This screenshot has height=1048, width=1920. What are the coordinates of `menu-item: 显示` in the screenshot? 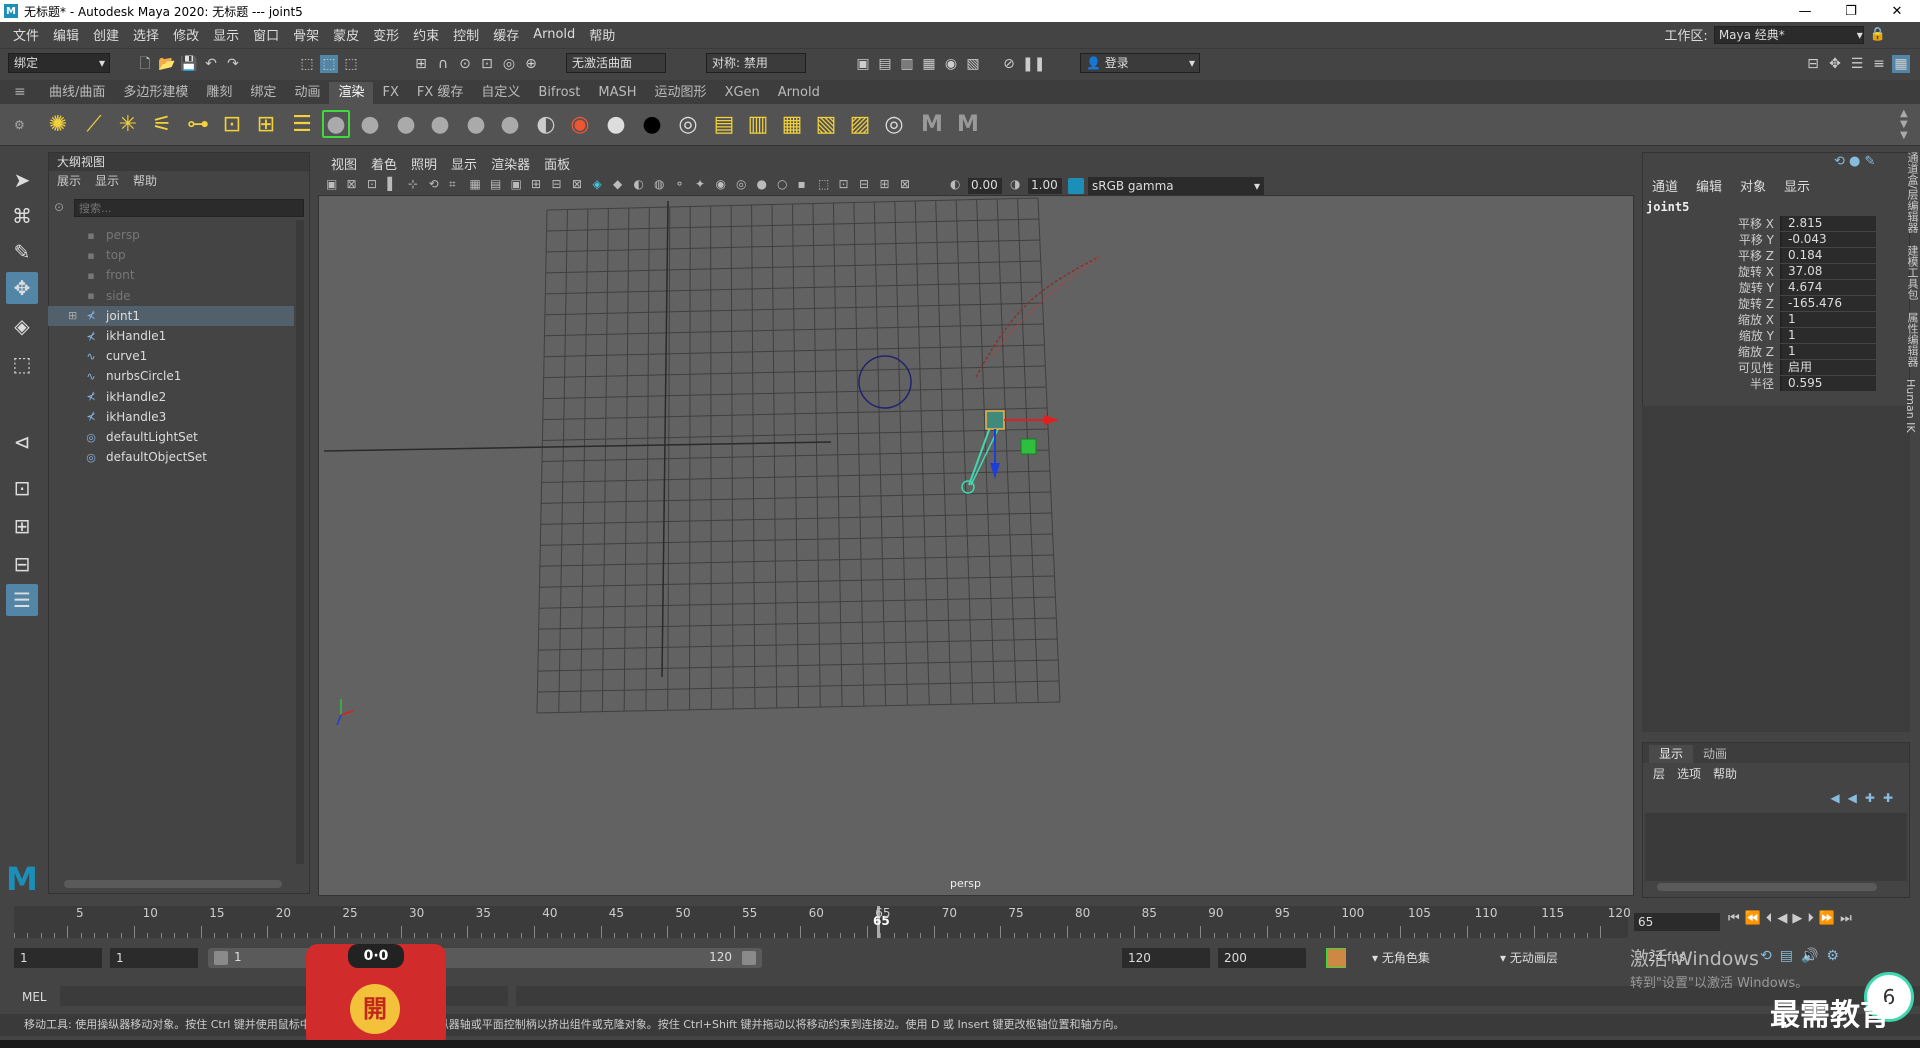 It's located at (226, 34).